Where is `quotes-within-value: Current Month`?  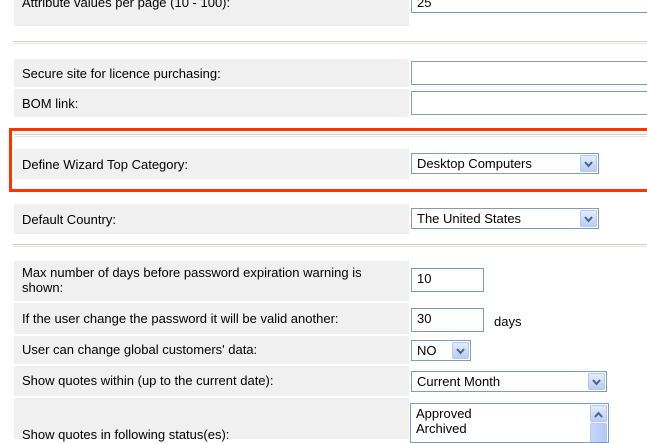 quotes-within-value: Current Month is located at coordinates (459, 381).